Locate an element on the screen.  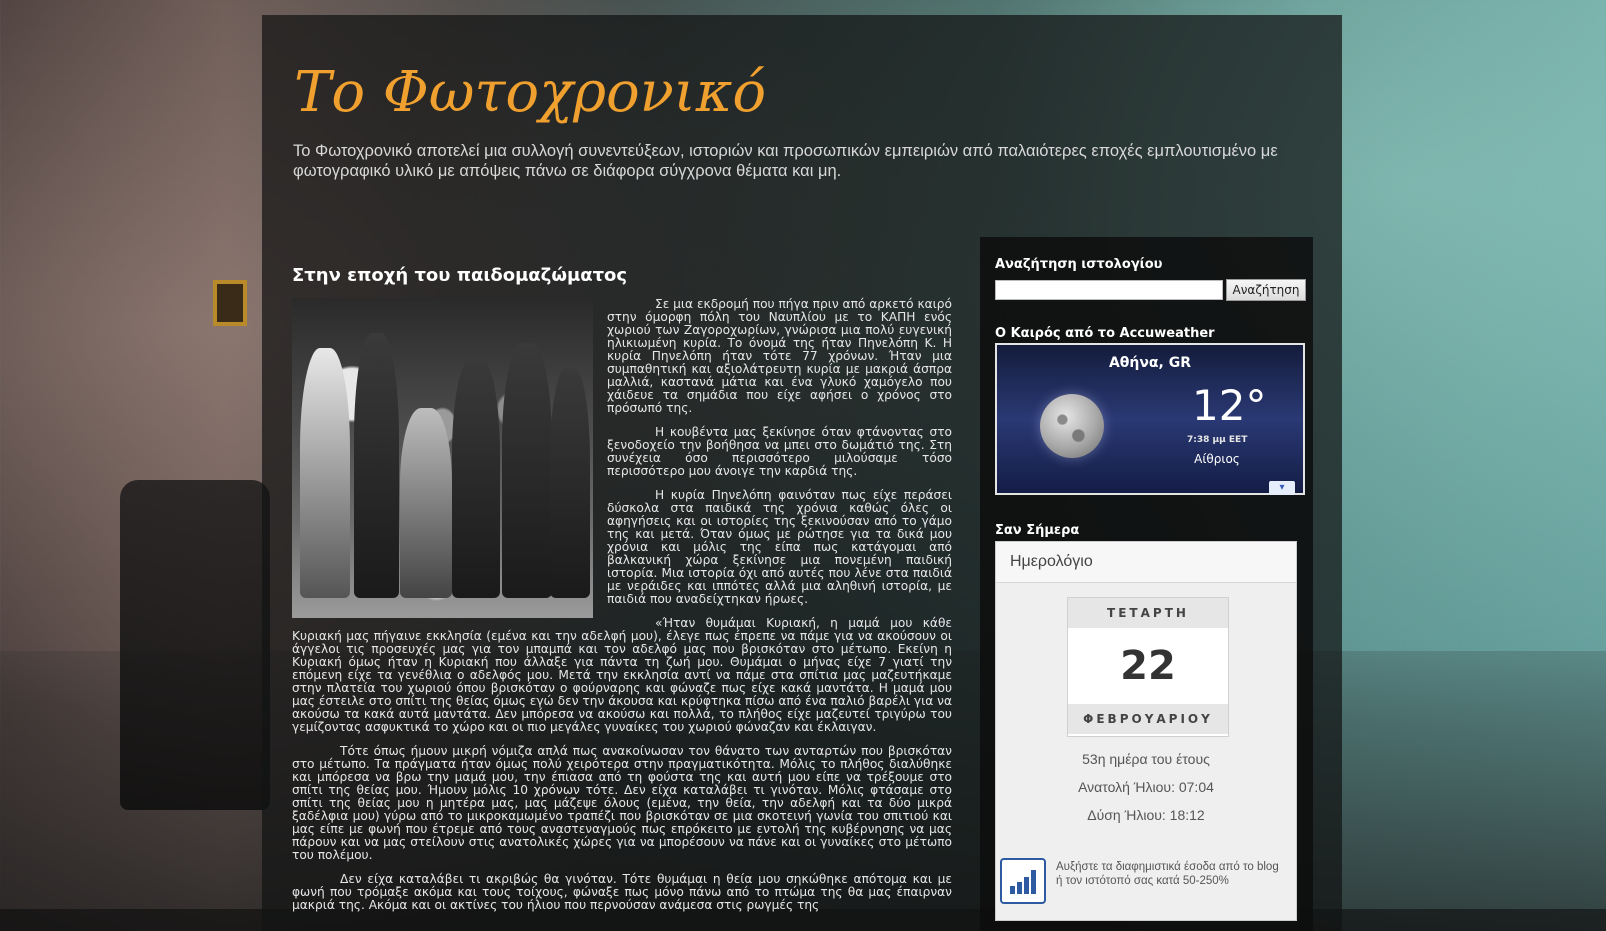
blog-title: Το Φωτοχρονικό is located at coordinates (530, 92).